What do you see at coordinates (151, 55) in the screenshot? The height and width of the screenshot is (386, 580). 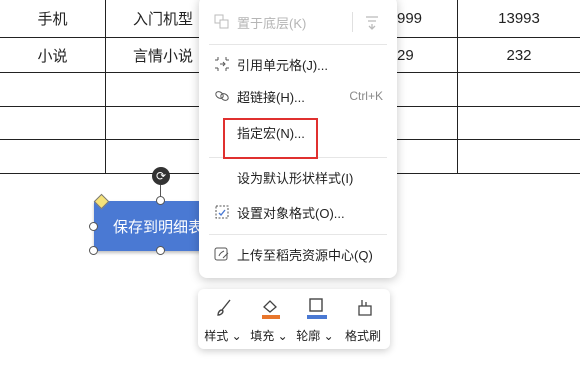 I see `cell: 言情小说` at bounding box center [151, 55].